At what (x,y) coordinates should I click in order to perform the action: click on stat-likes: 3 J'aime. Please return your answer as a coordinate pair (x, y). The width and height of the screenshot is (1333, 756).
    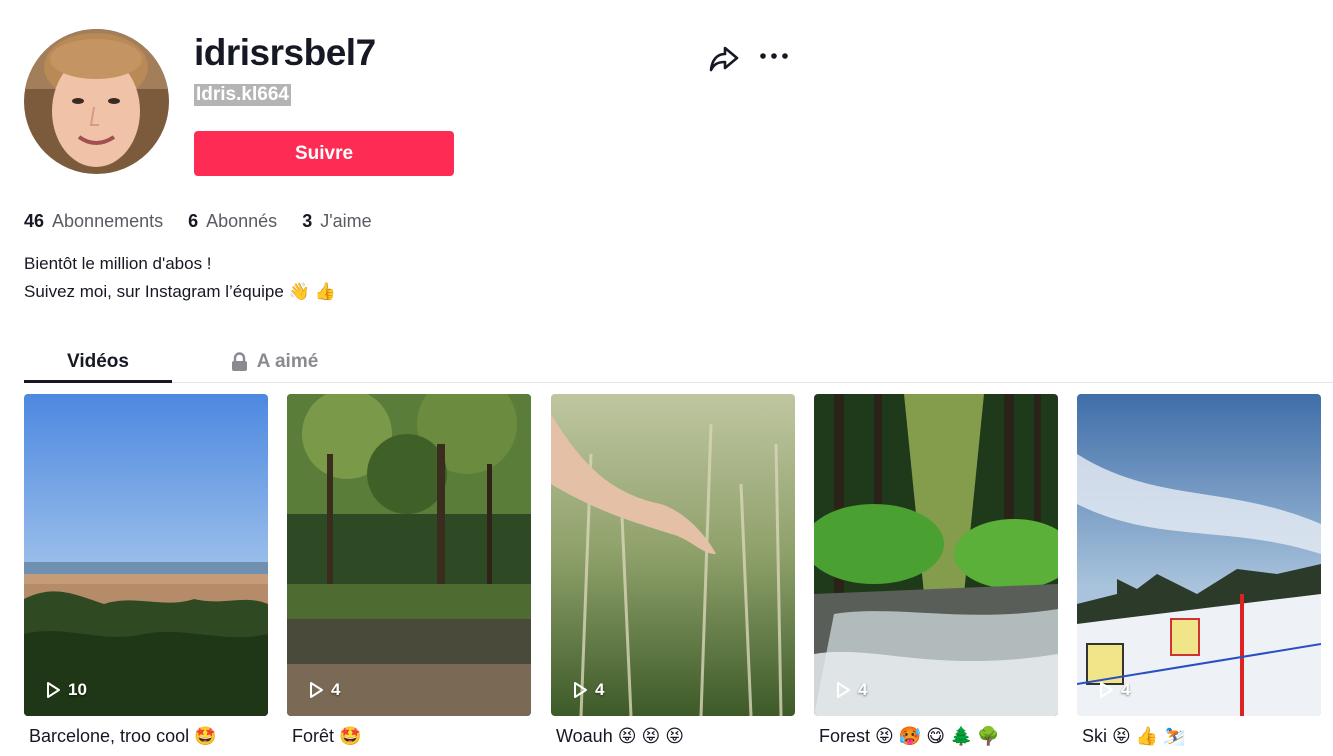
    Looking at the image, I should click on (336, 221).